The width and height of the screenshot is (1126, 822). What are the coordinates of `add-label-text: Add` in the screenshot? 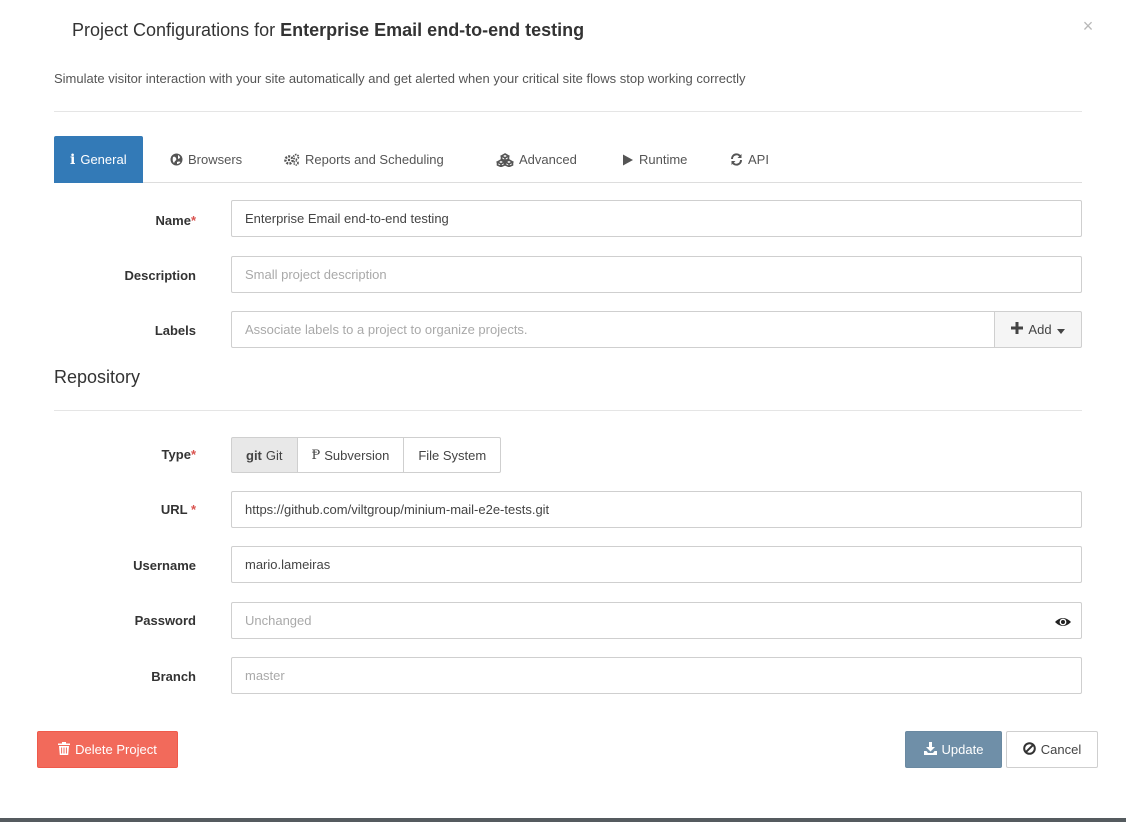 It's located at (1040, 329).